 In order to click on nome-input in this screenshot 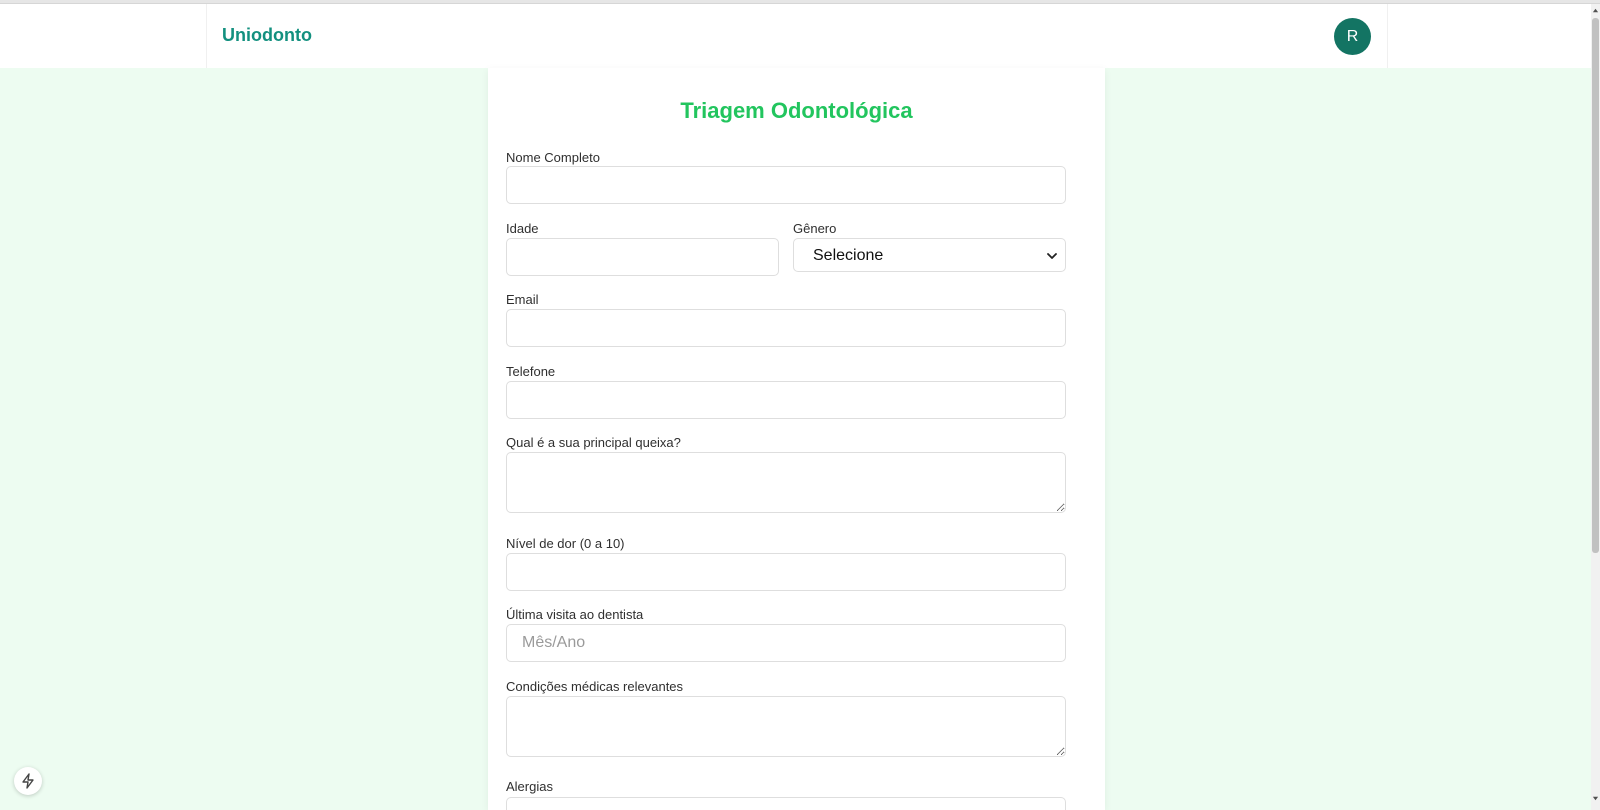, I will do `click(786, 185)`.